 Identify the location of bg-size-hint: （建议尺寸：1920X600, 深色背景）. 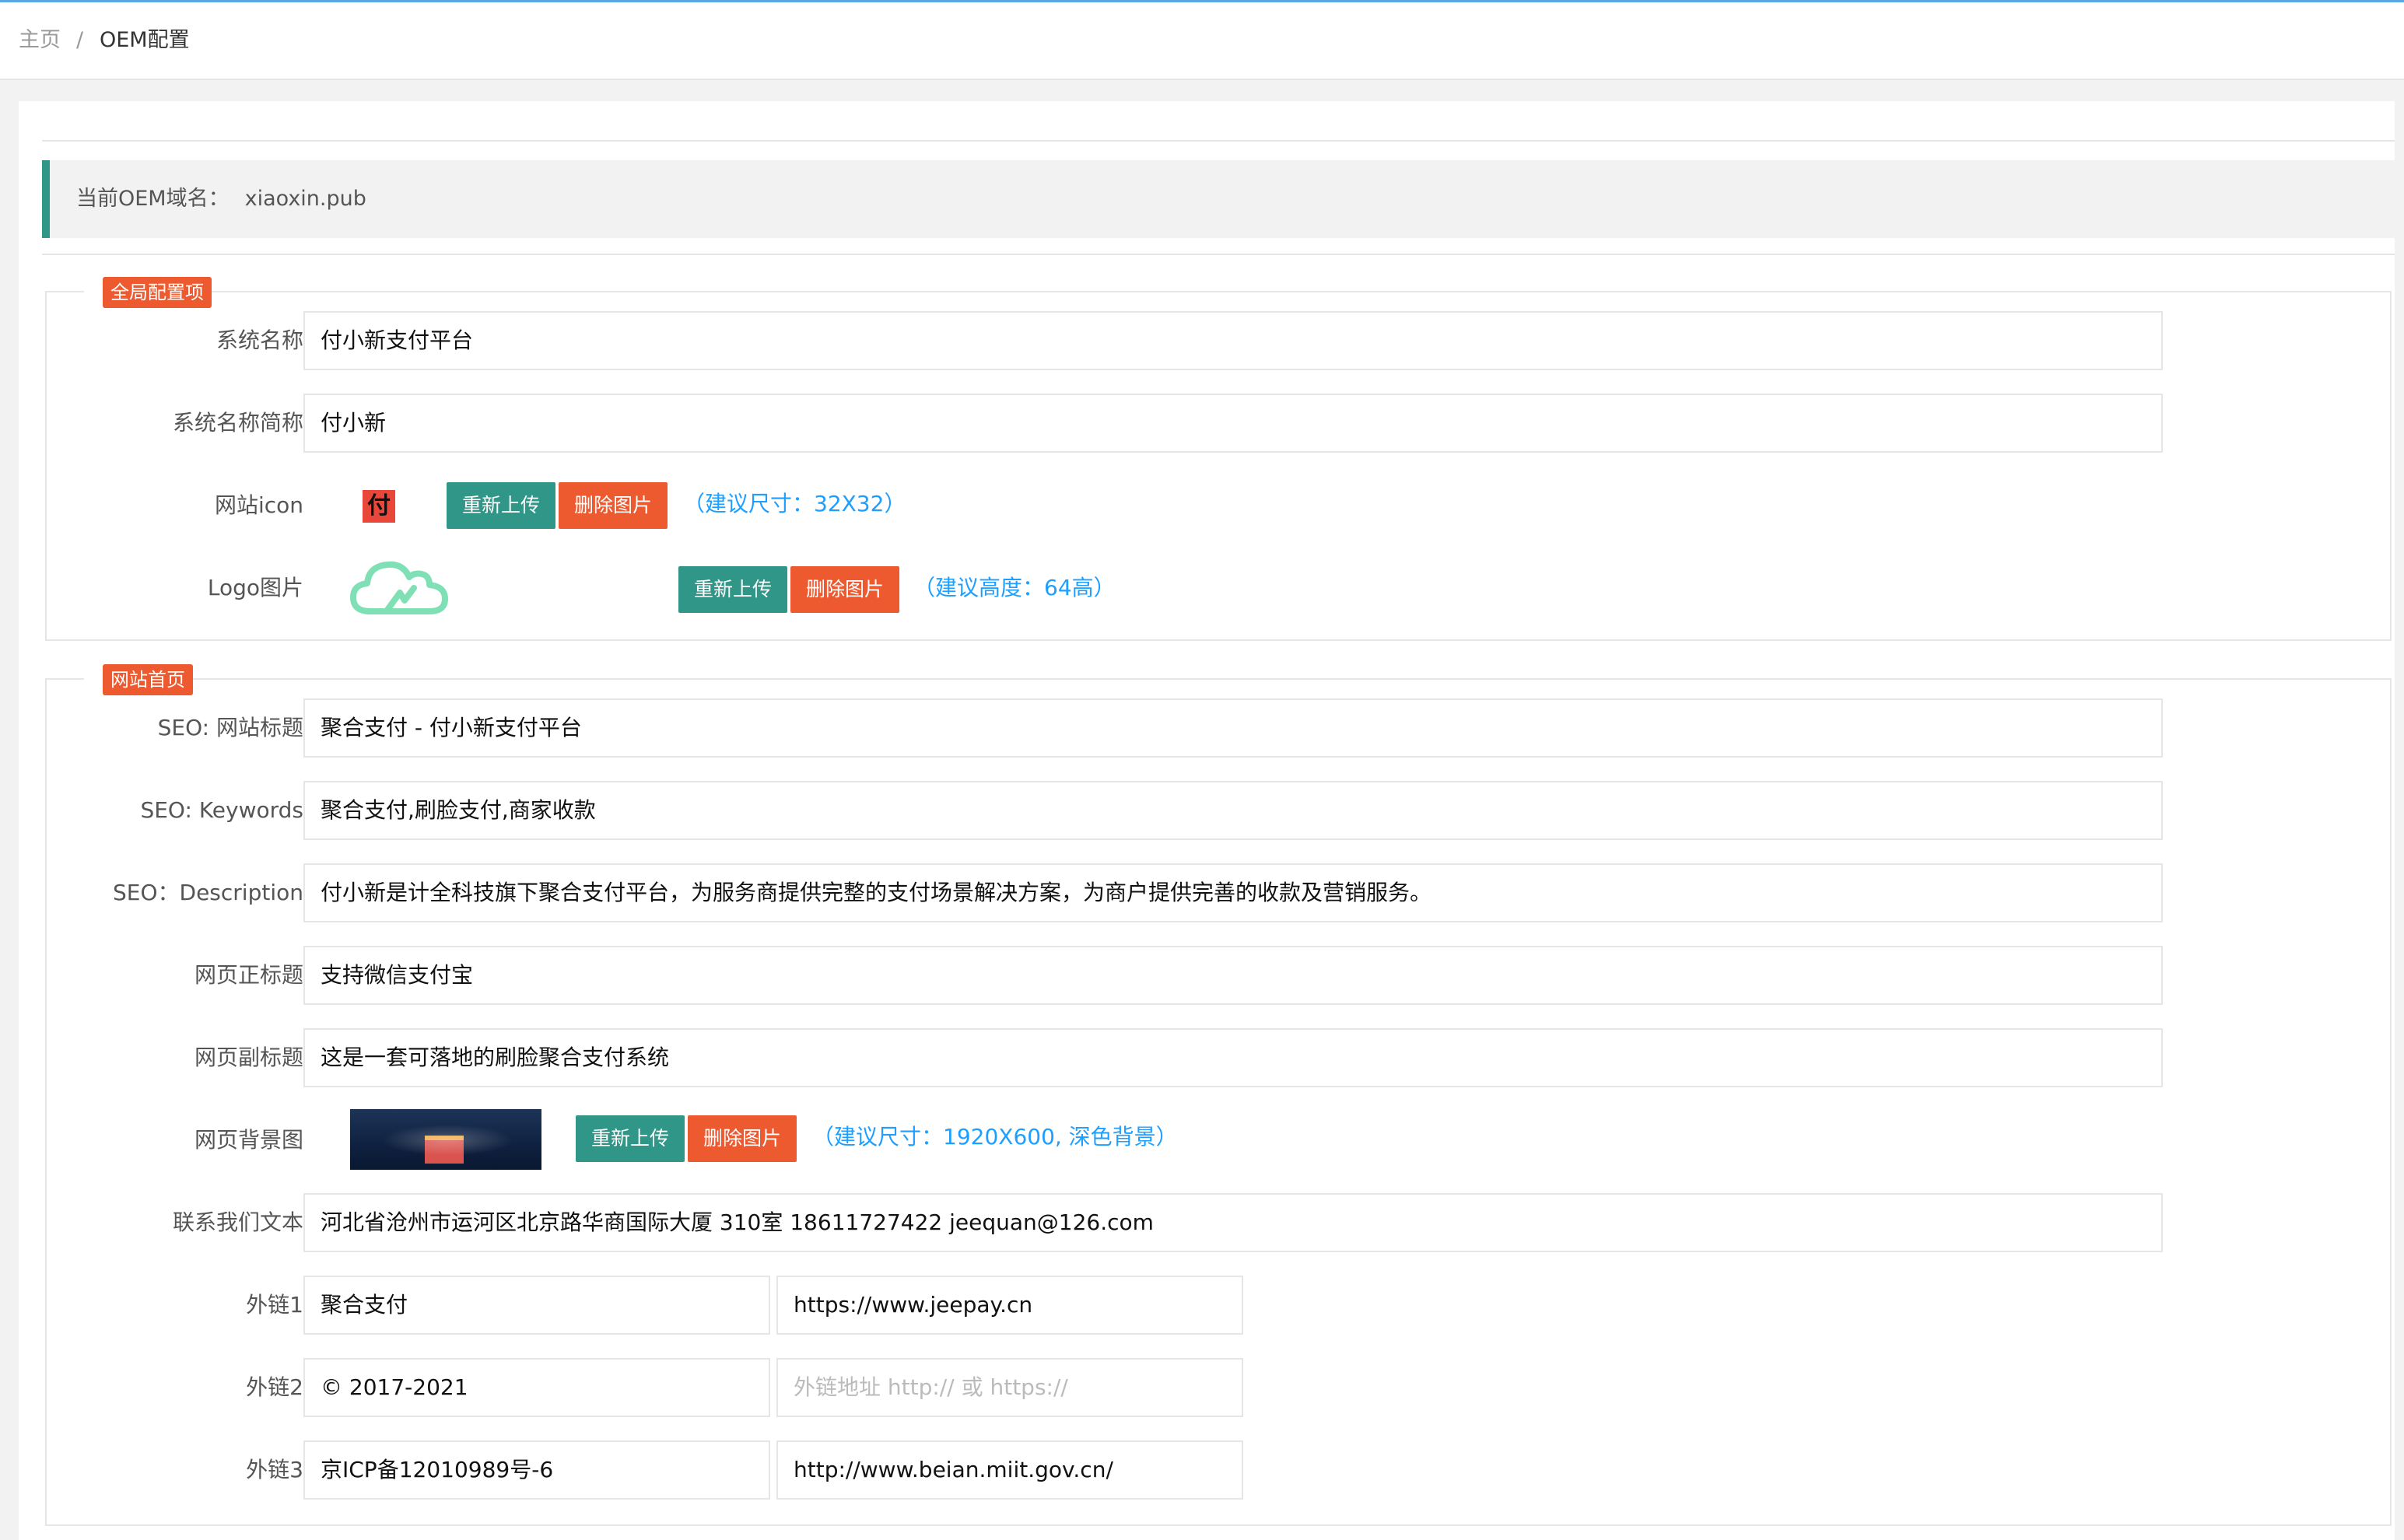
(995, 1137).